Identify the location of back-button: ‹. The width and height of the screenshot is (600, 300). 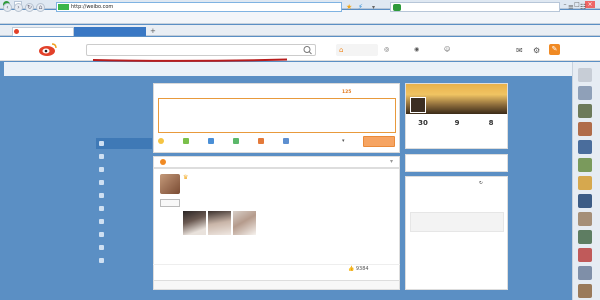
(7, 7).